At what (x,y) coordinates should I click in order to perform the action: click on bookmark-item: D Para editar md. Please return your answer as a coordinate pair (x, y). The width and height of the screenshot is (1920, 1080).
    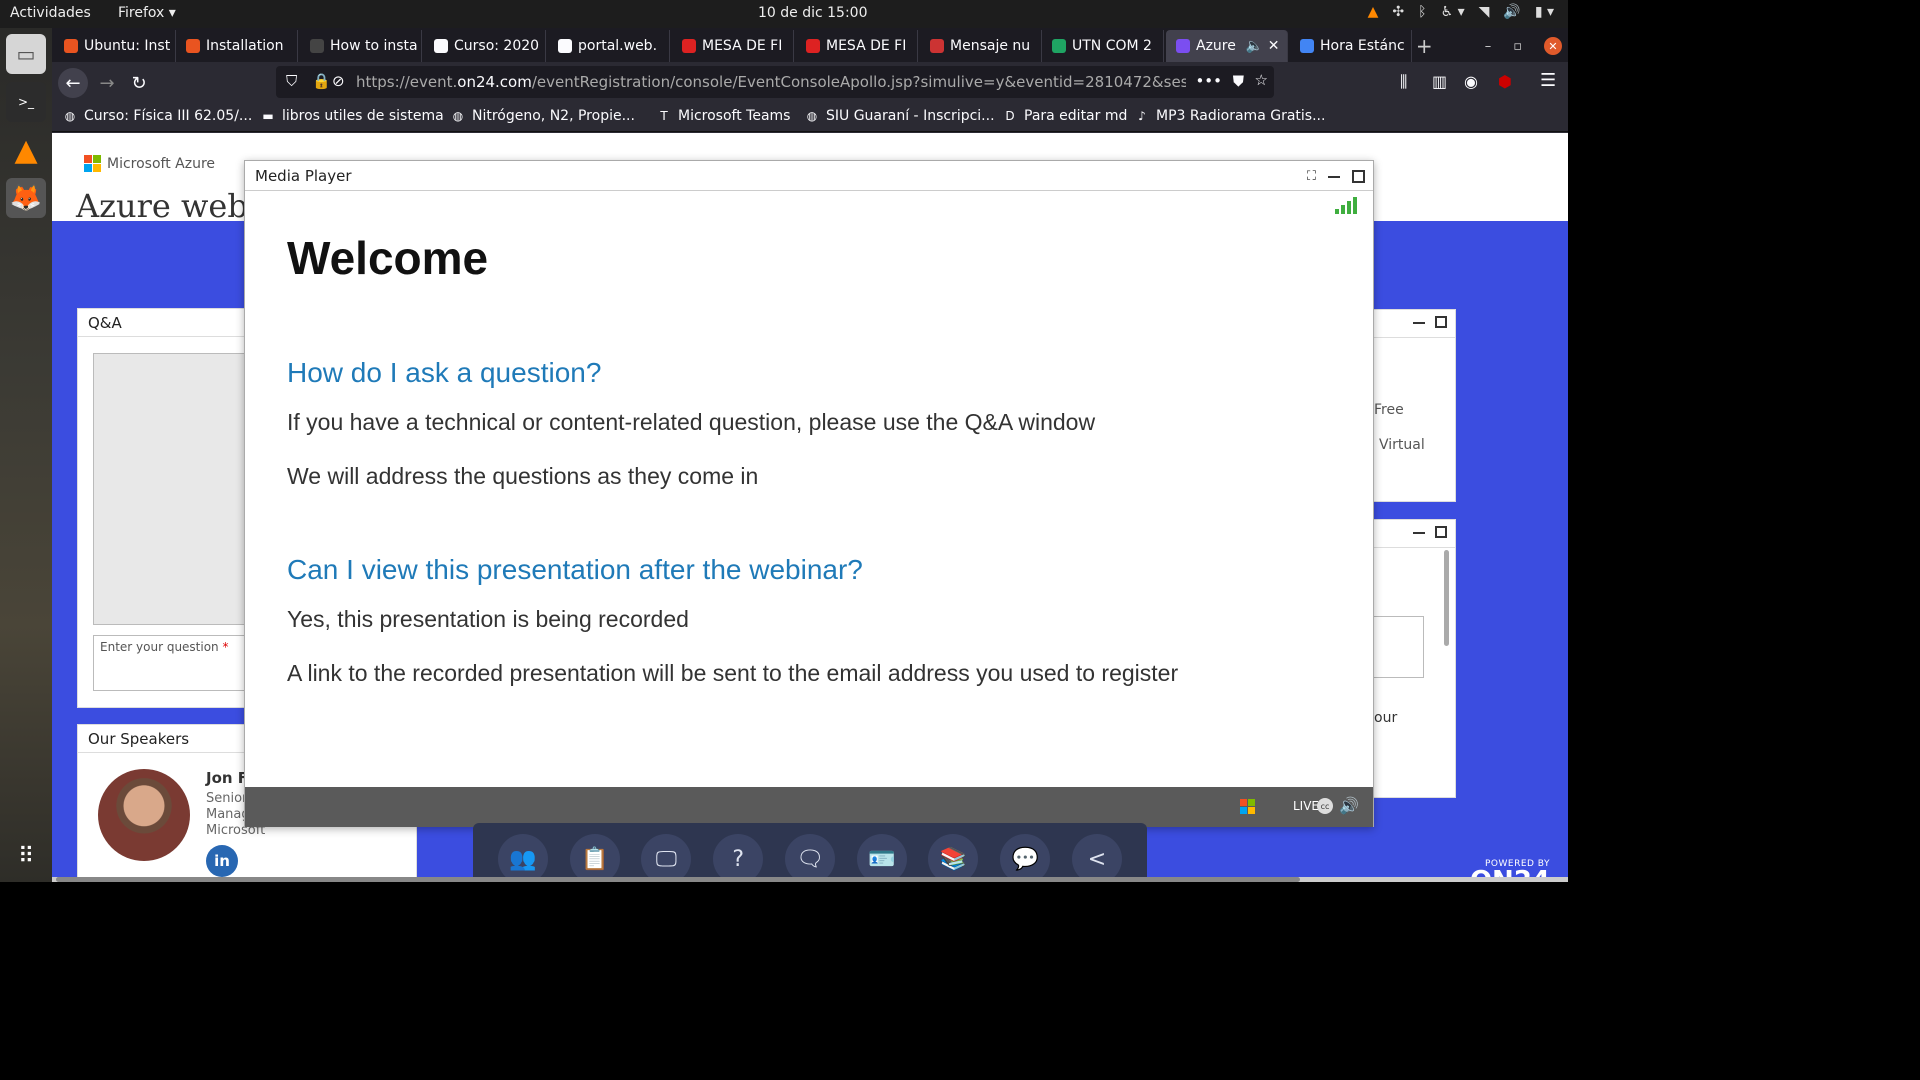
    Looking at the image, I should click on (1064, 116).